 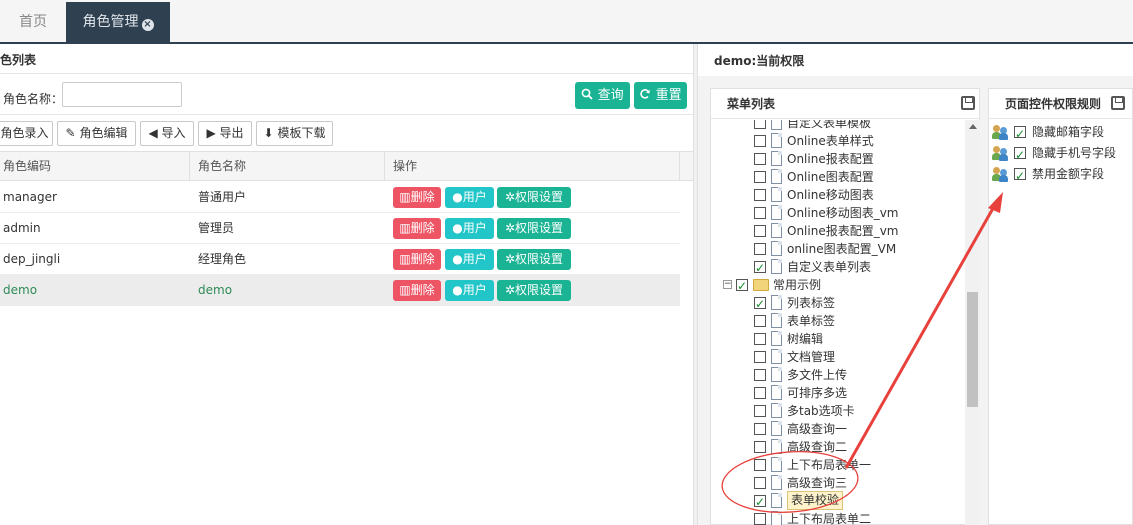 I want to click on reset-button: 重置, so click(x=660, y=95).